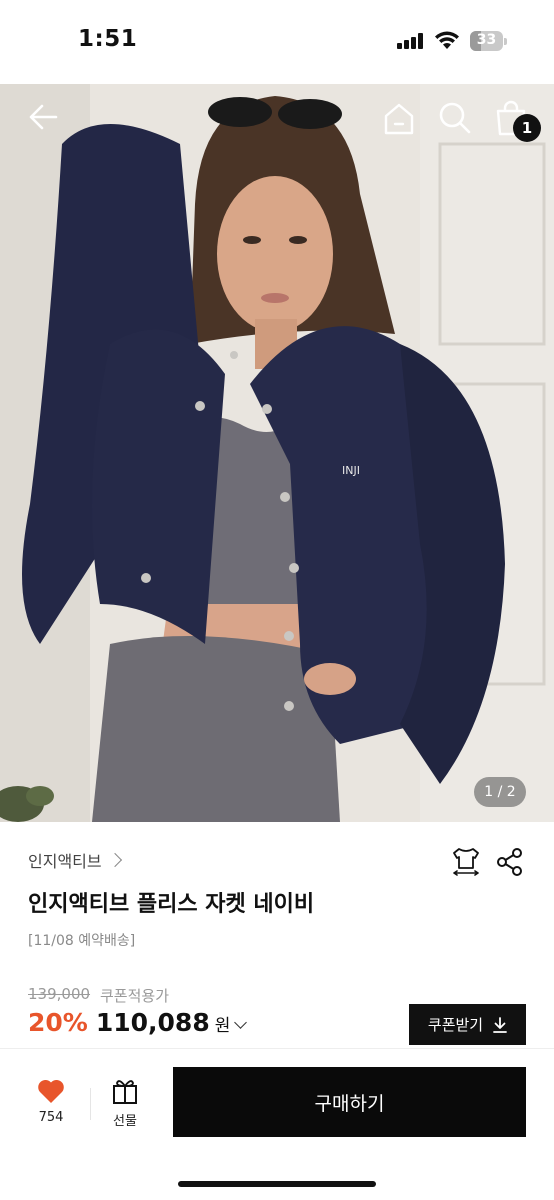  Describe the element at coordinates (171, 904) in the screenshot. I see `product-title: 인지액티브 플리스 자켓 네이비` at that location.